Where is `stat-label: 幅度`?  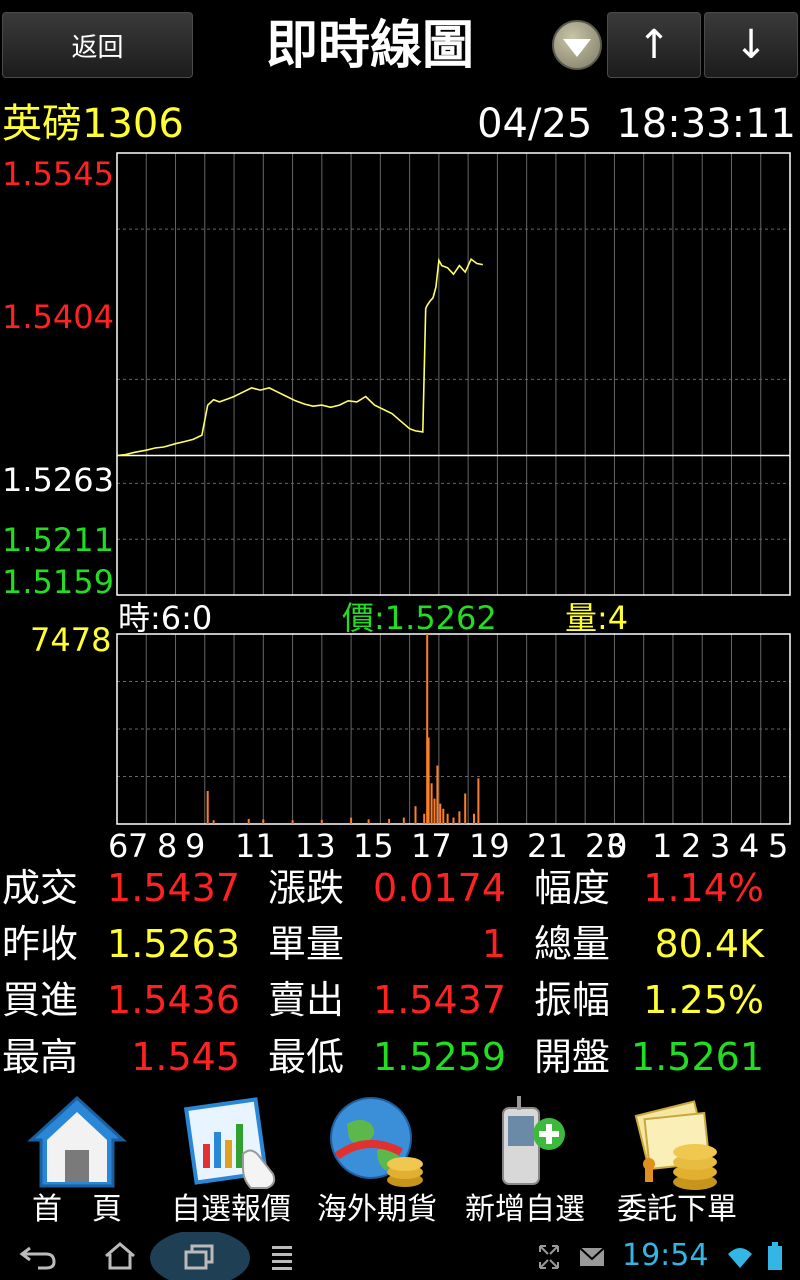
stat-label: 幅度 is located at coordinates (572, 888).